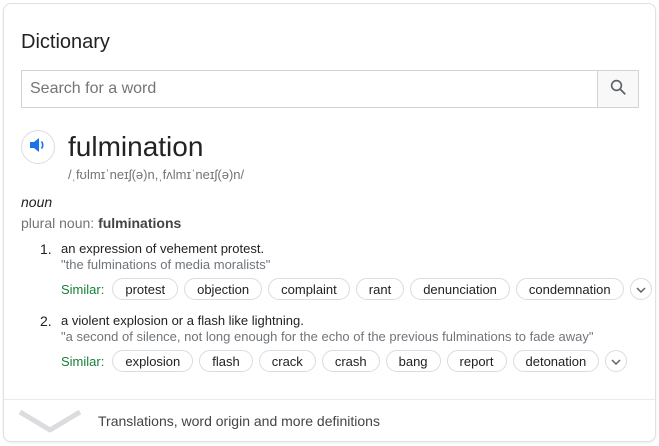  What do you see at coordinates (156, 174) in the screenshot?
I see `phonetic-spelling: /ˌfʊlmɪˈneɪʃ(ə)n,ˌfʌlmɪˈneɪʃ(ə)n/` at bounding box center [156, 174].